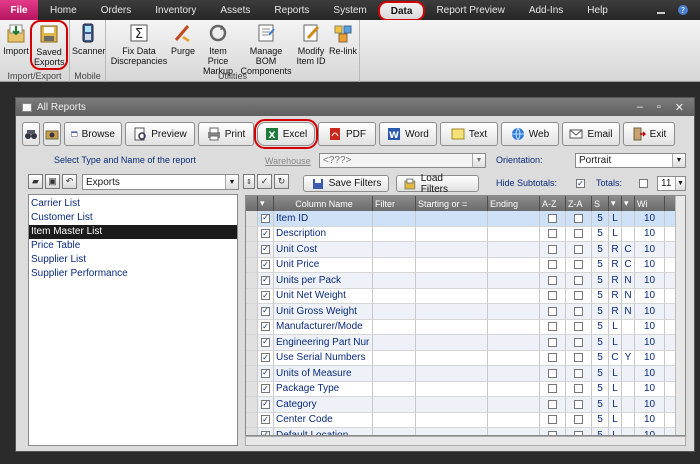 The height and width of the screenshot is (464, 700). I want to click on relink-button: Re-link, so click(343, 39).